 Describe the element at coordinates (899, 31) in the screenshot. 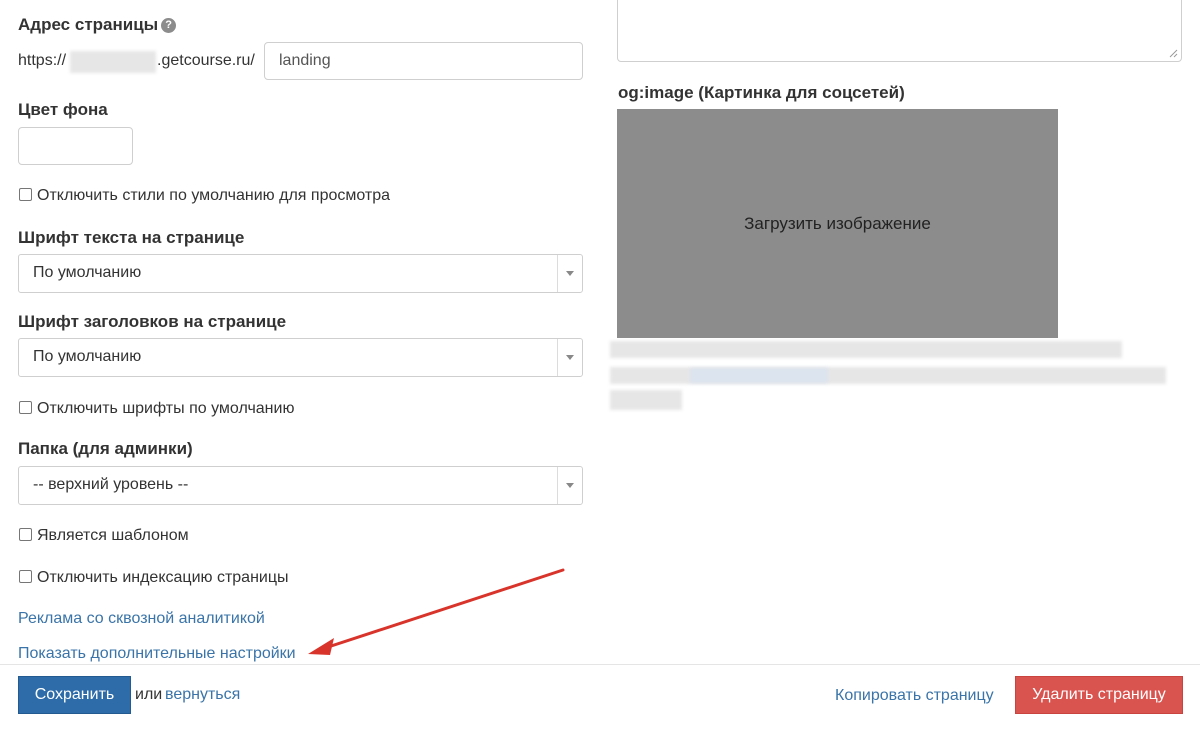

I see `description-textarea` at that location.